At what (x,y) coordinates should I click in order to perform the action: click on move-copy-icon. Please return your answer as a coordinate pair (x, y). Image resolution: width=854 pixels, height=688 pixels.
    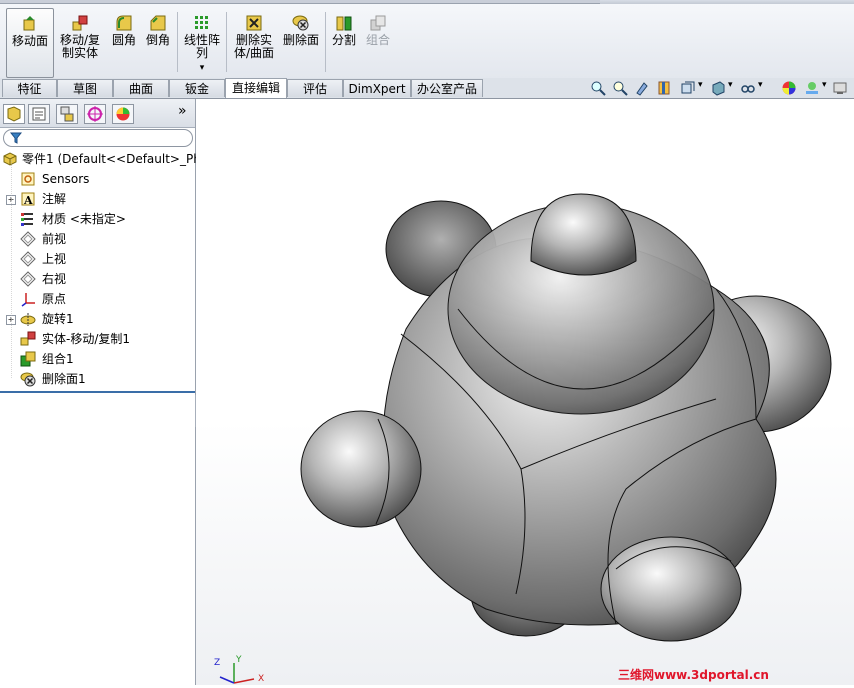
    Looking at the image, I should click on (28, 338).